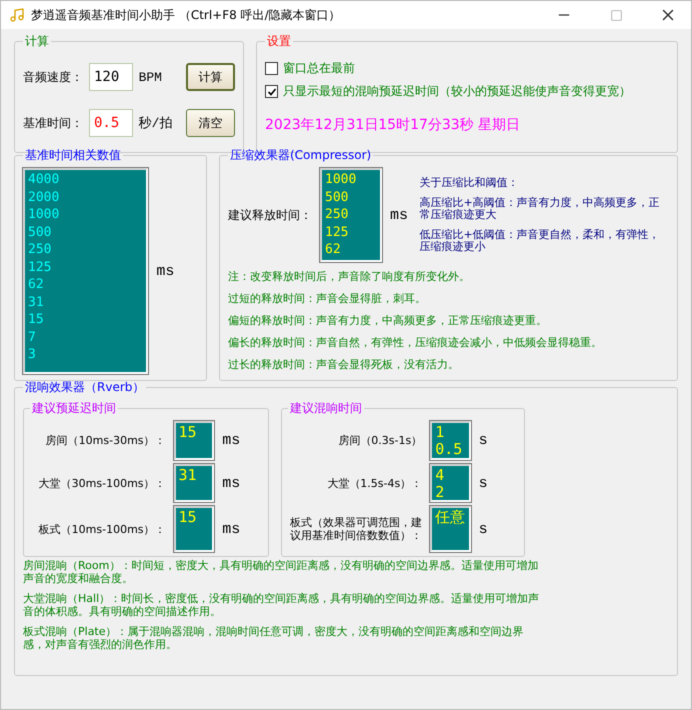 This screenshot has height=710, width=692. Describe the element at coordinates (326, 408) in the screenshot. I see `group-title: 建议混响时间` at that location.